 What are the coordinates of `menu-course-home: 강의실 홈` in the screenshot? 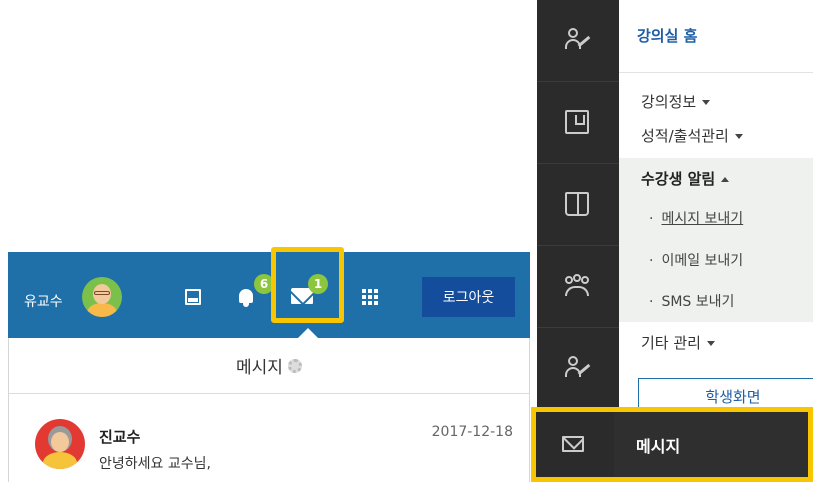 It's located at (667, 35).